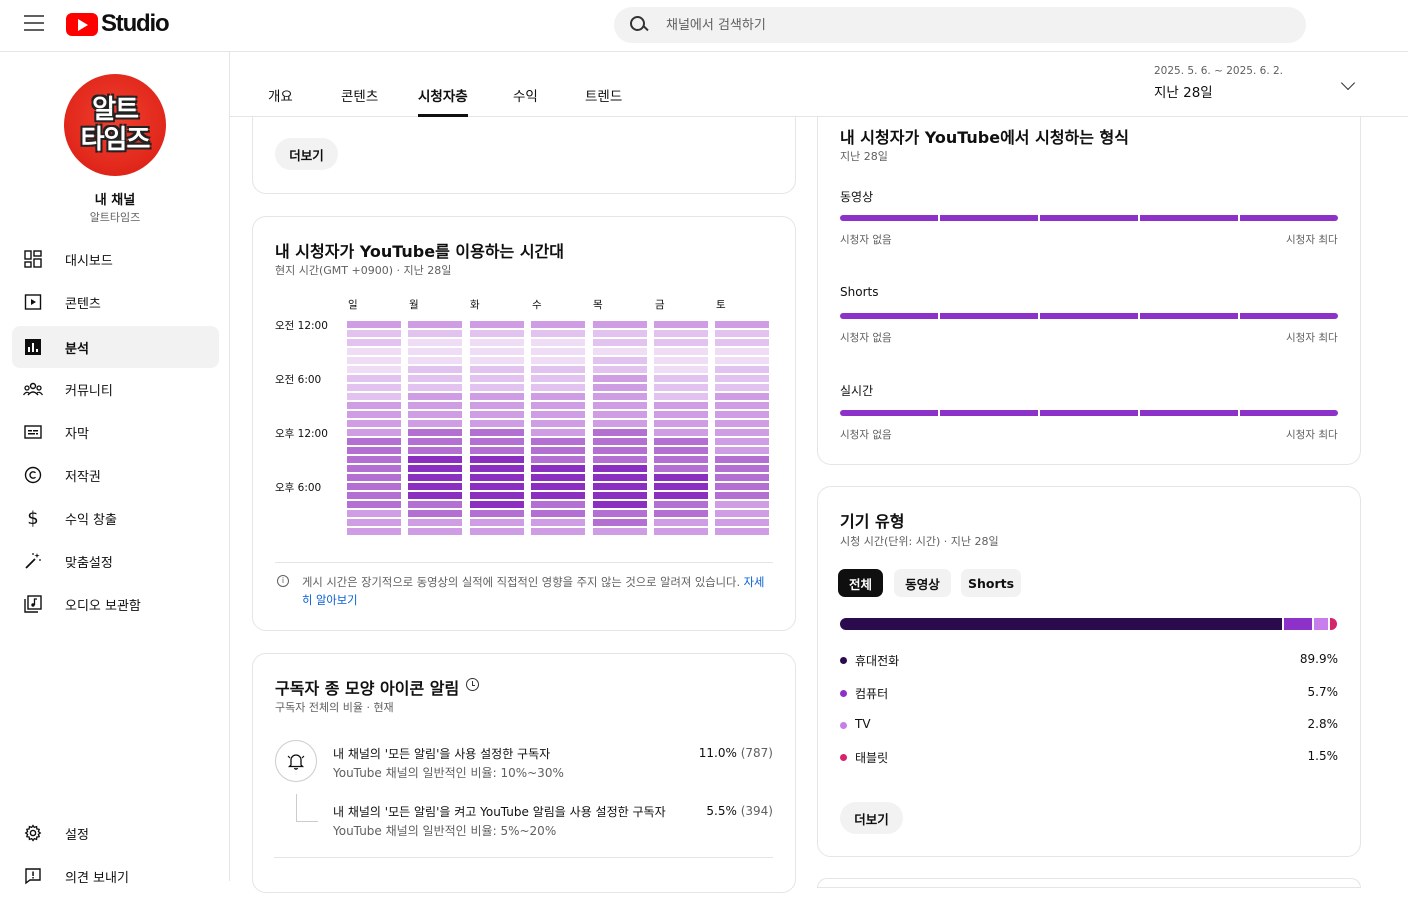 This screenshot has height=897, width=1408. What do you see at coordinates (115, 518) in the screenshot?
I see `sidebar-item-monetization: $ 수익 창출` at bounding box center [115, 518].